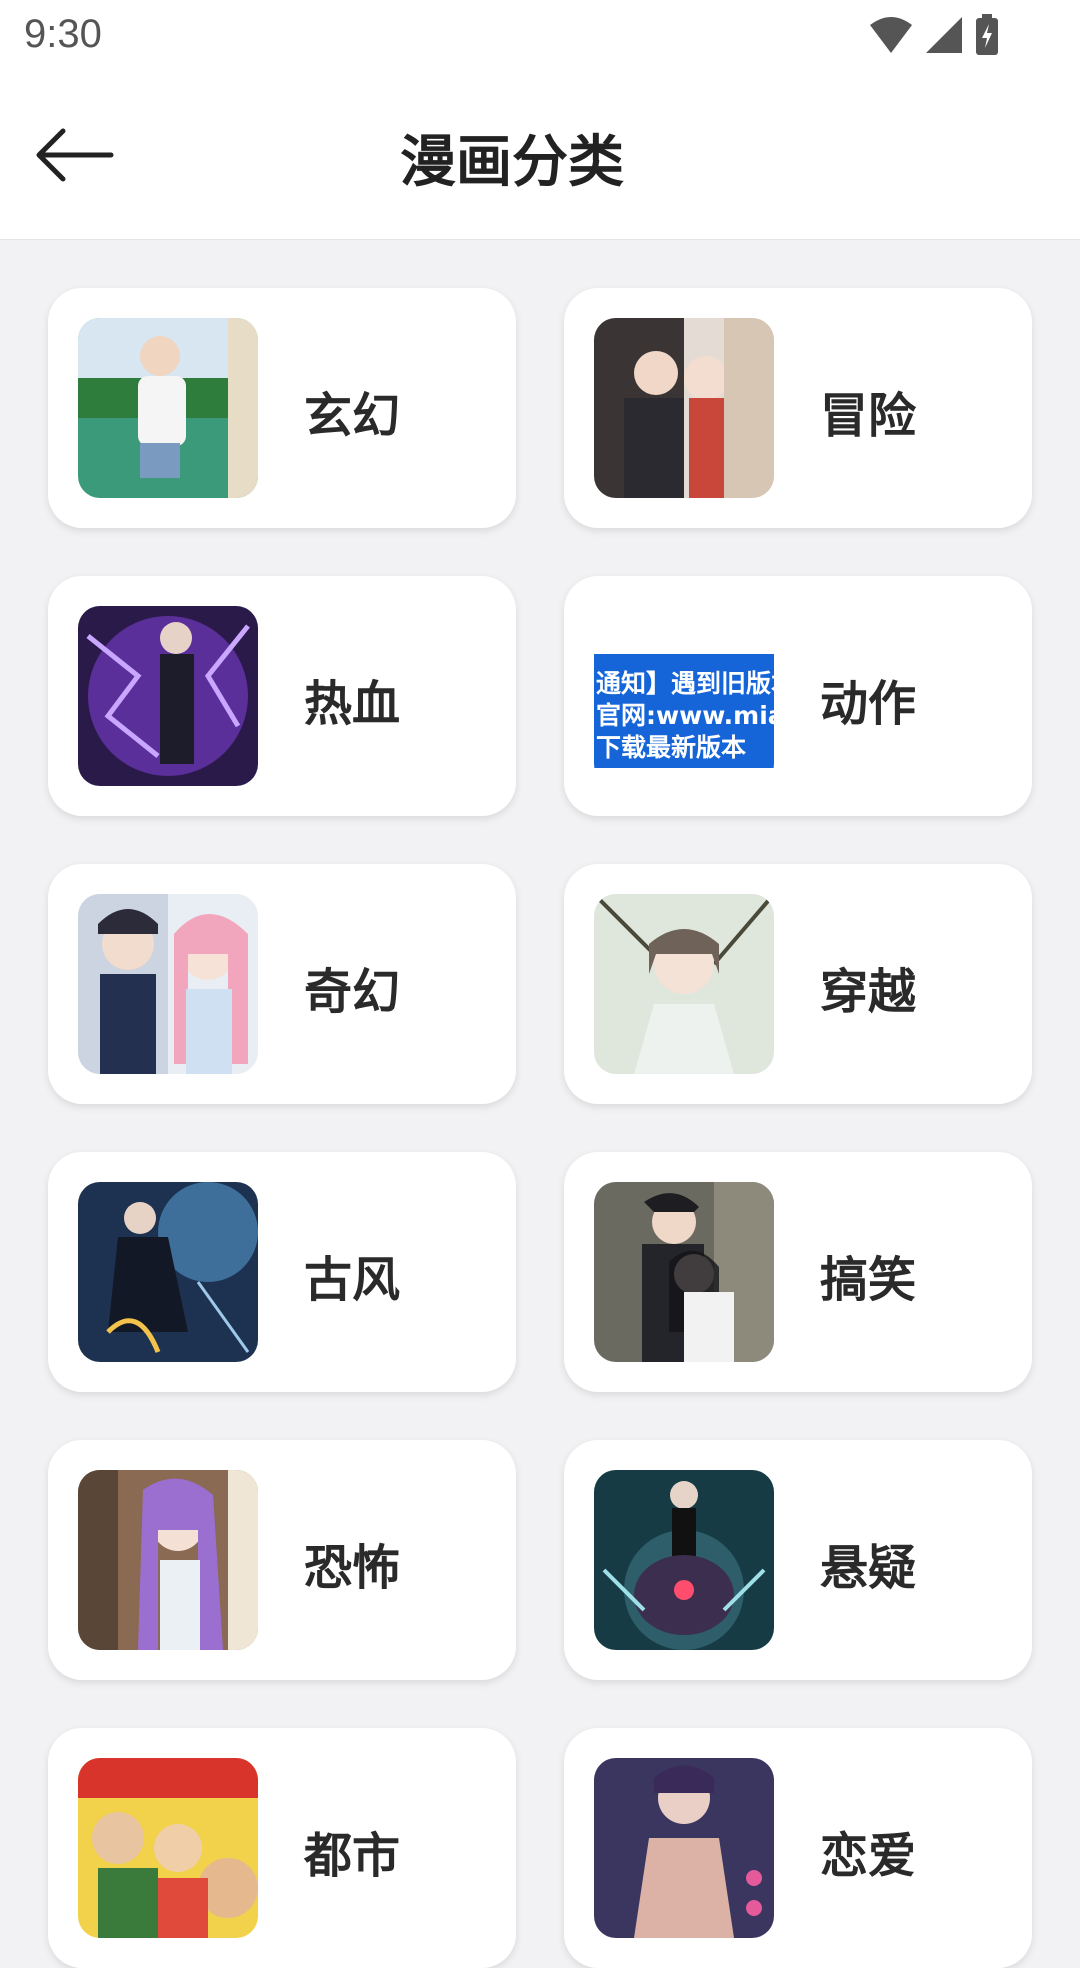 The image size is (1080, 1968). Describe the element at coordinates (868, 704) in the screenshot. I see `category-label: 动作` at that location.